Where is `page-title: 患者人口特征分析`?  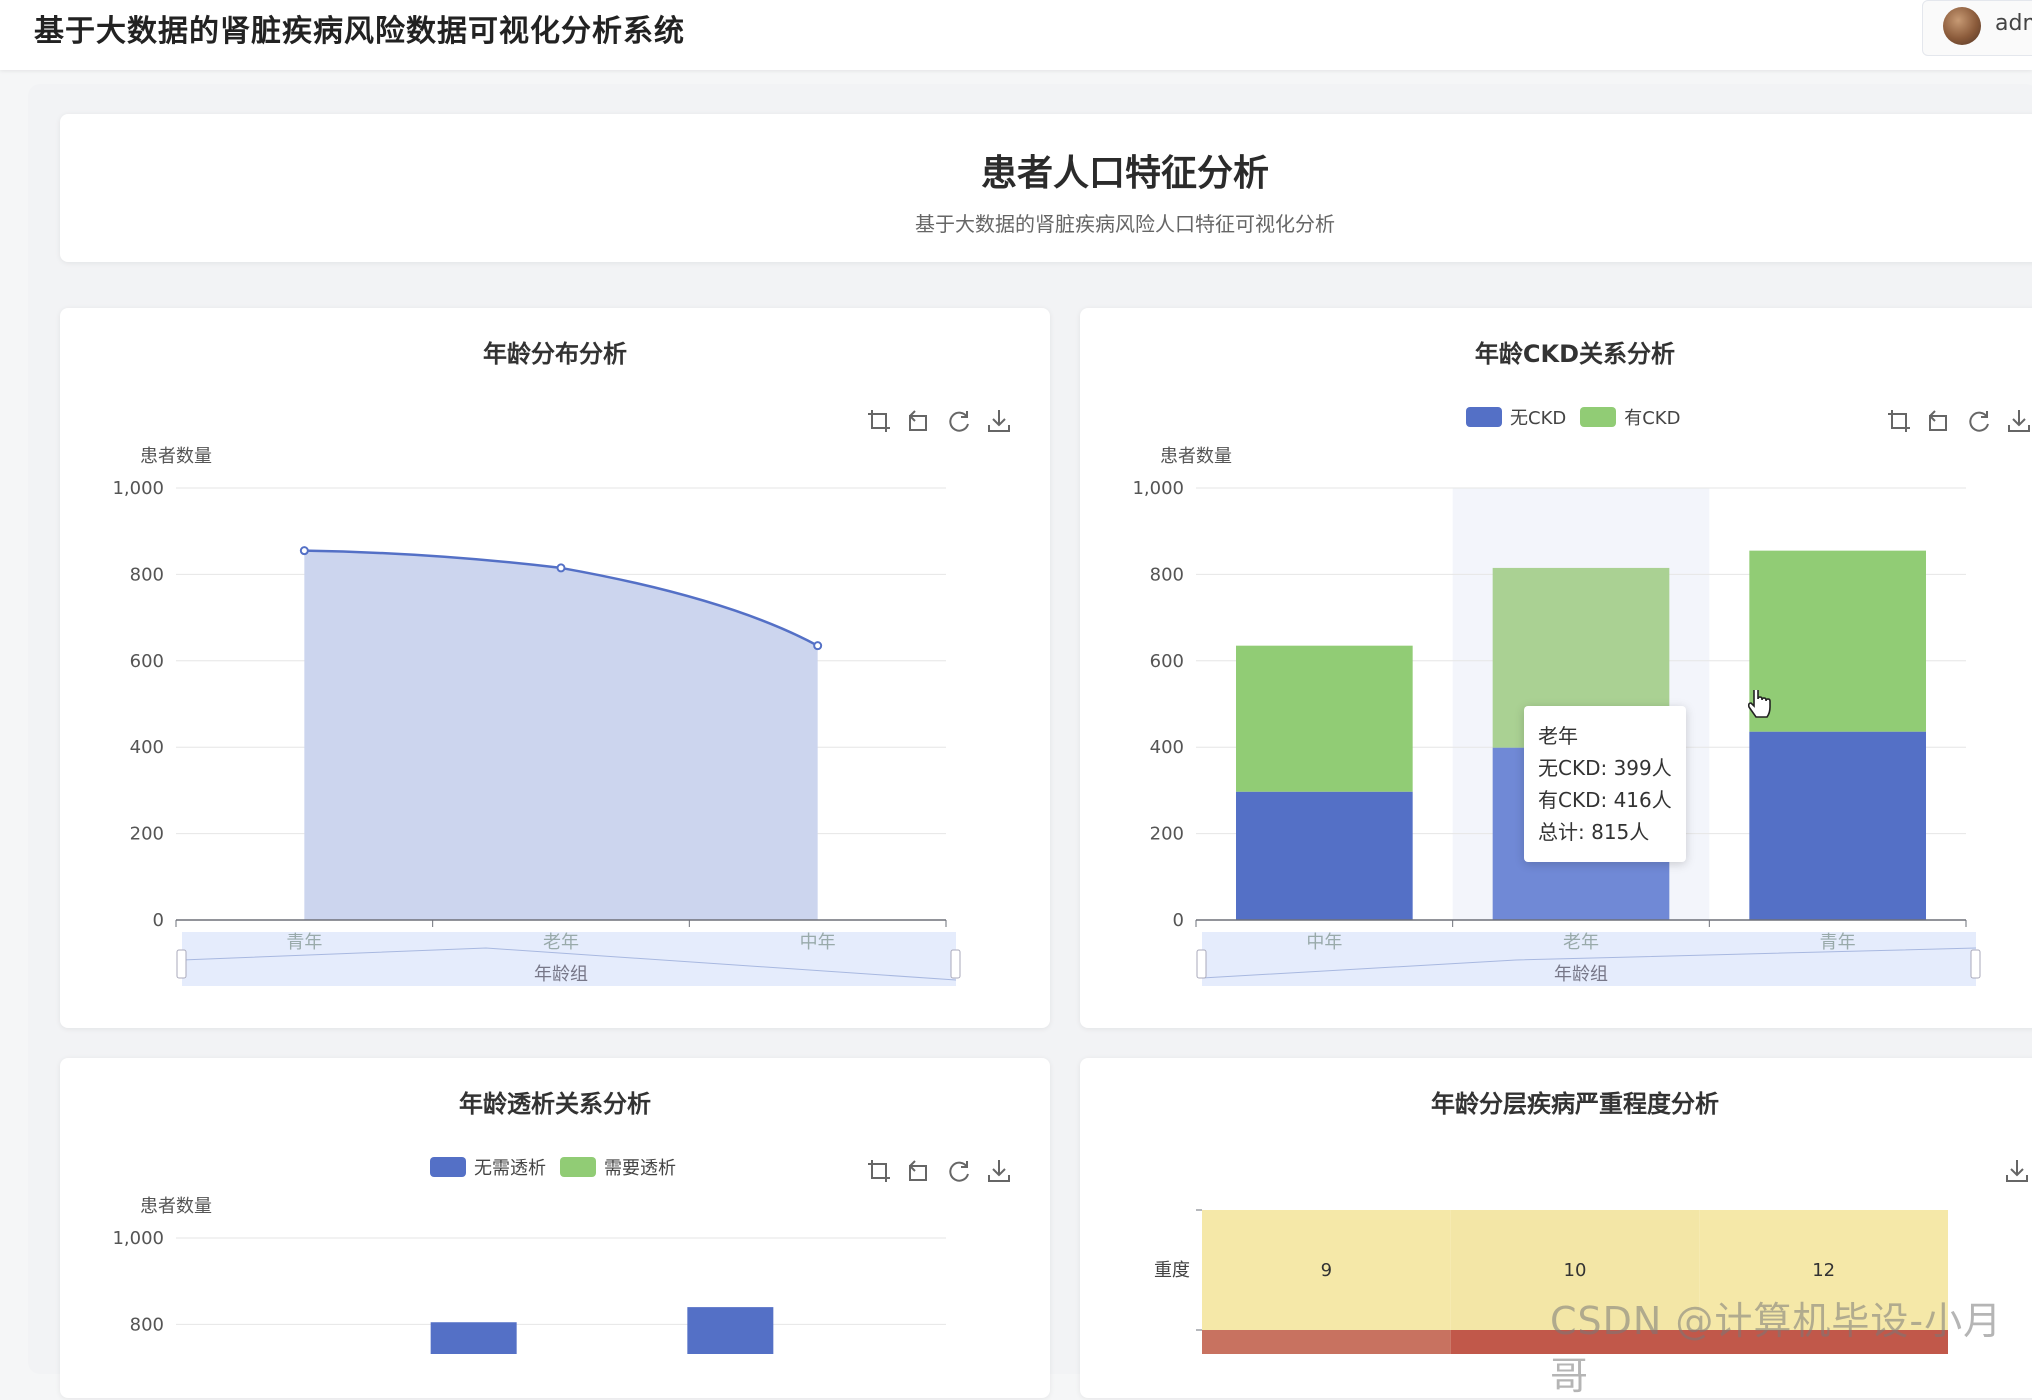 page-title: 患者人口特征分析 is located at coordinates (1124, 173).